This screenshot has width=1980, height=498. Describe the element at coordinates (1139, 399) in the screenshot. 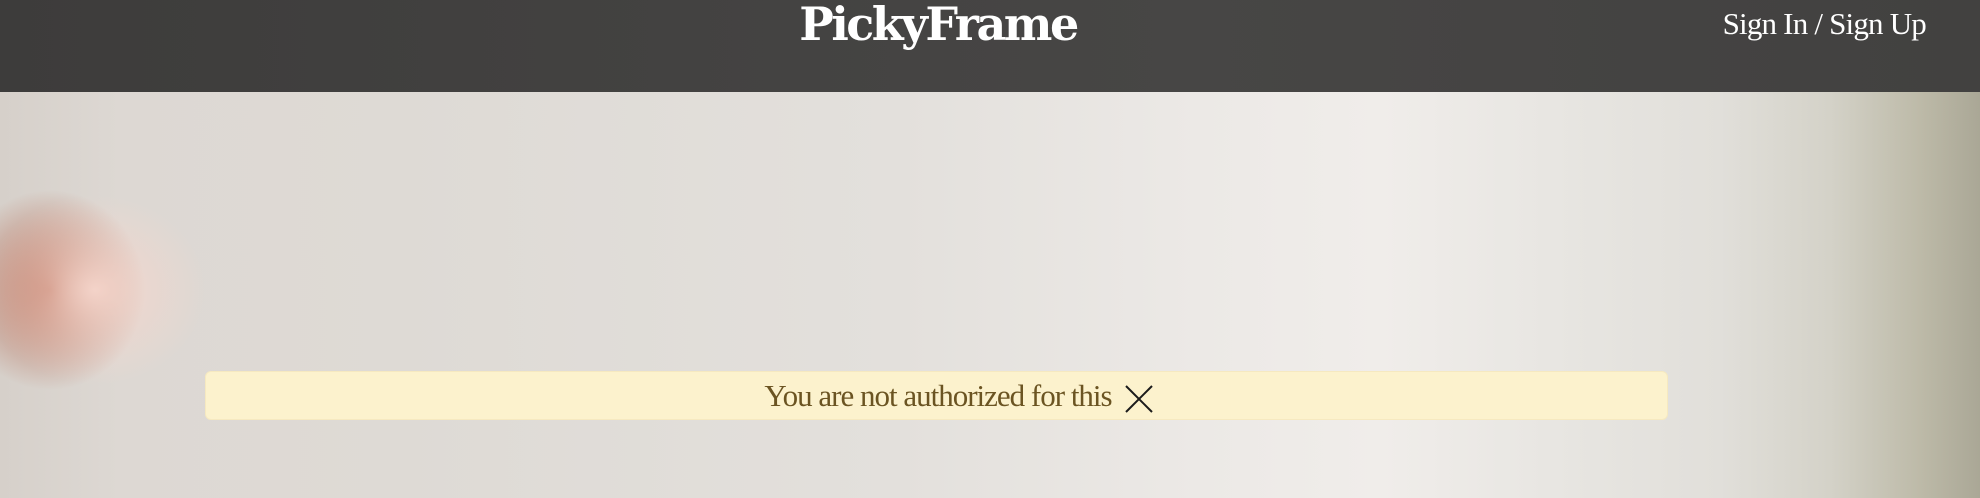

I see `close-icon` at that location.